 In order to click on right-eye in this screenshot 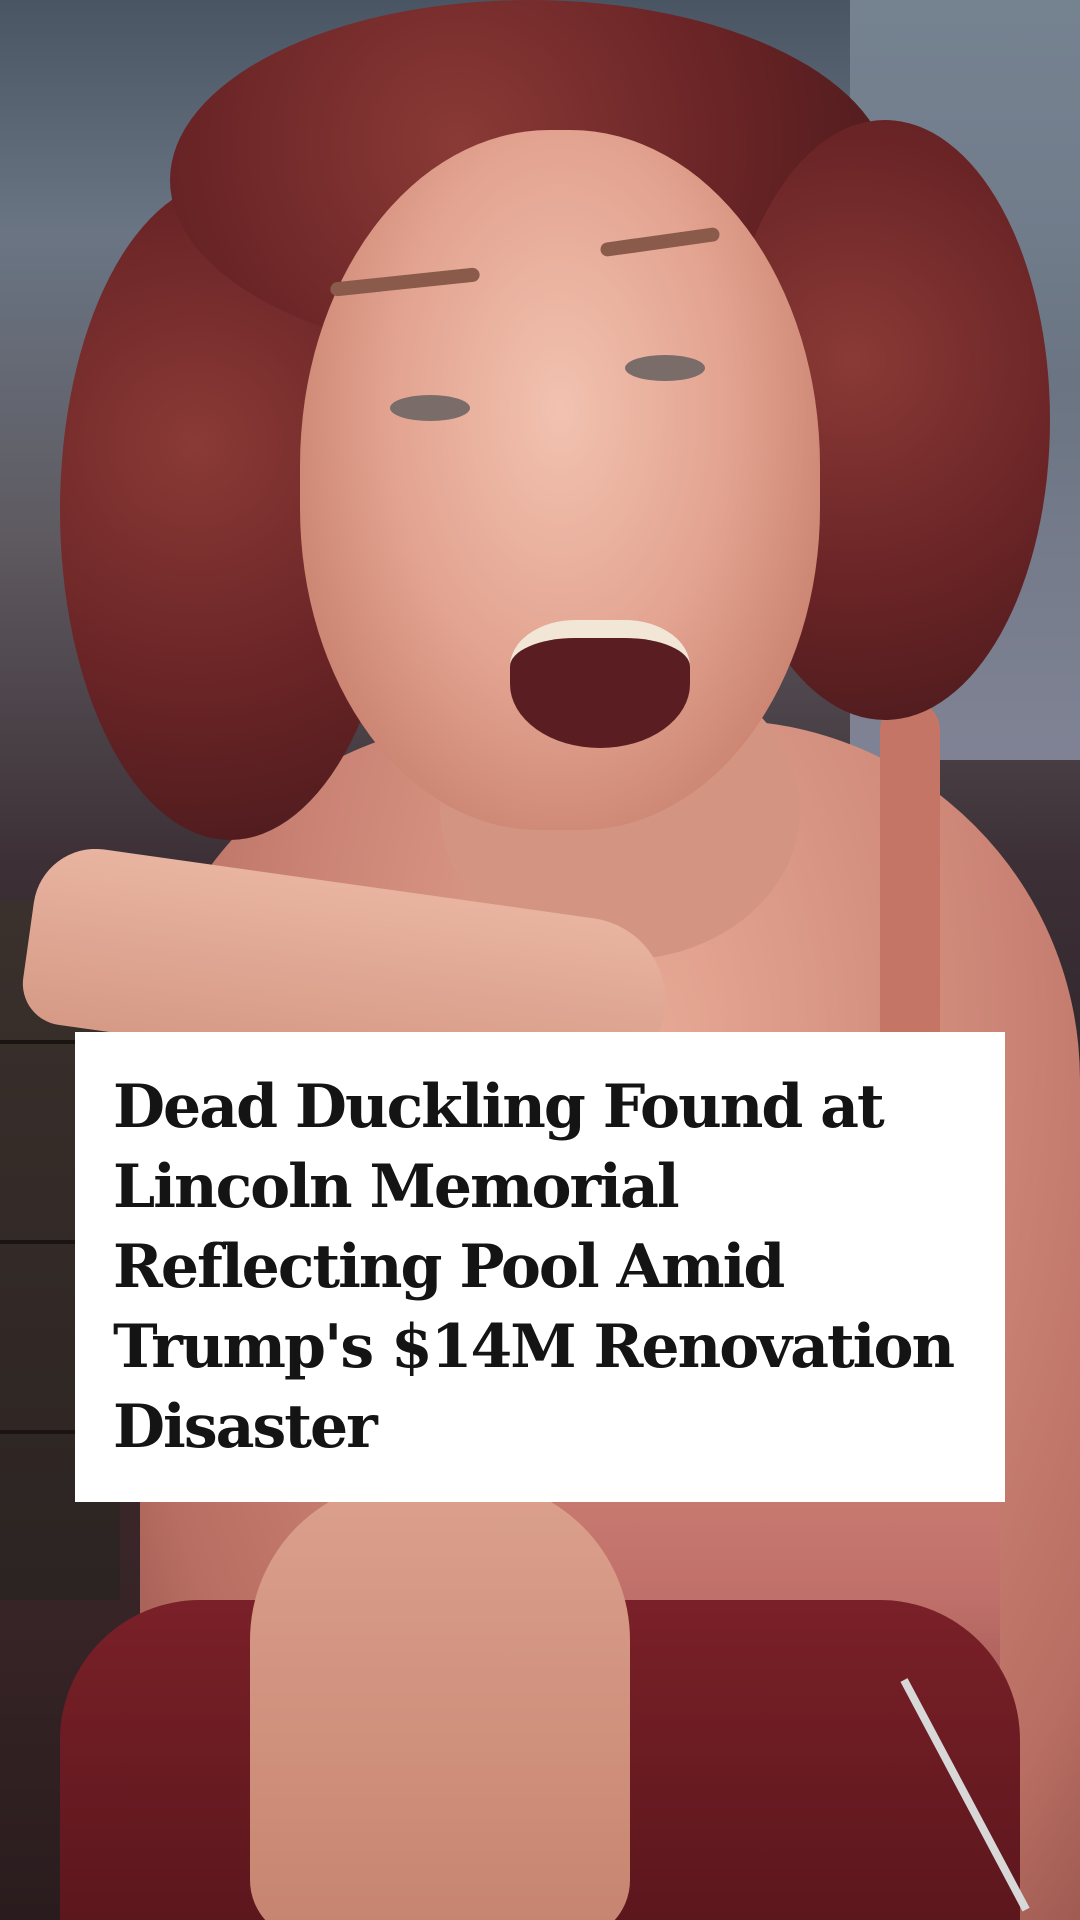, I will do `click(665, 368)`.